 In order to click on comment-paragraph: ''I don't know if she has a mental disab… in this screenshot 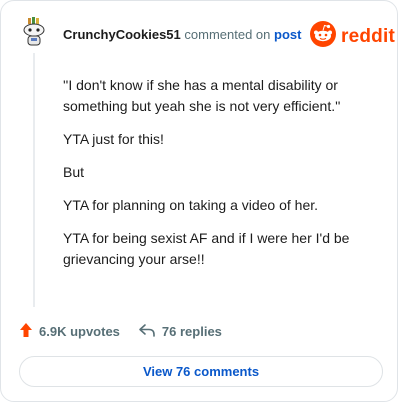, I will do `click(202, 95)`.